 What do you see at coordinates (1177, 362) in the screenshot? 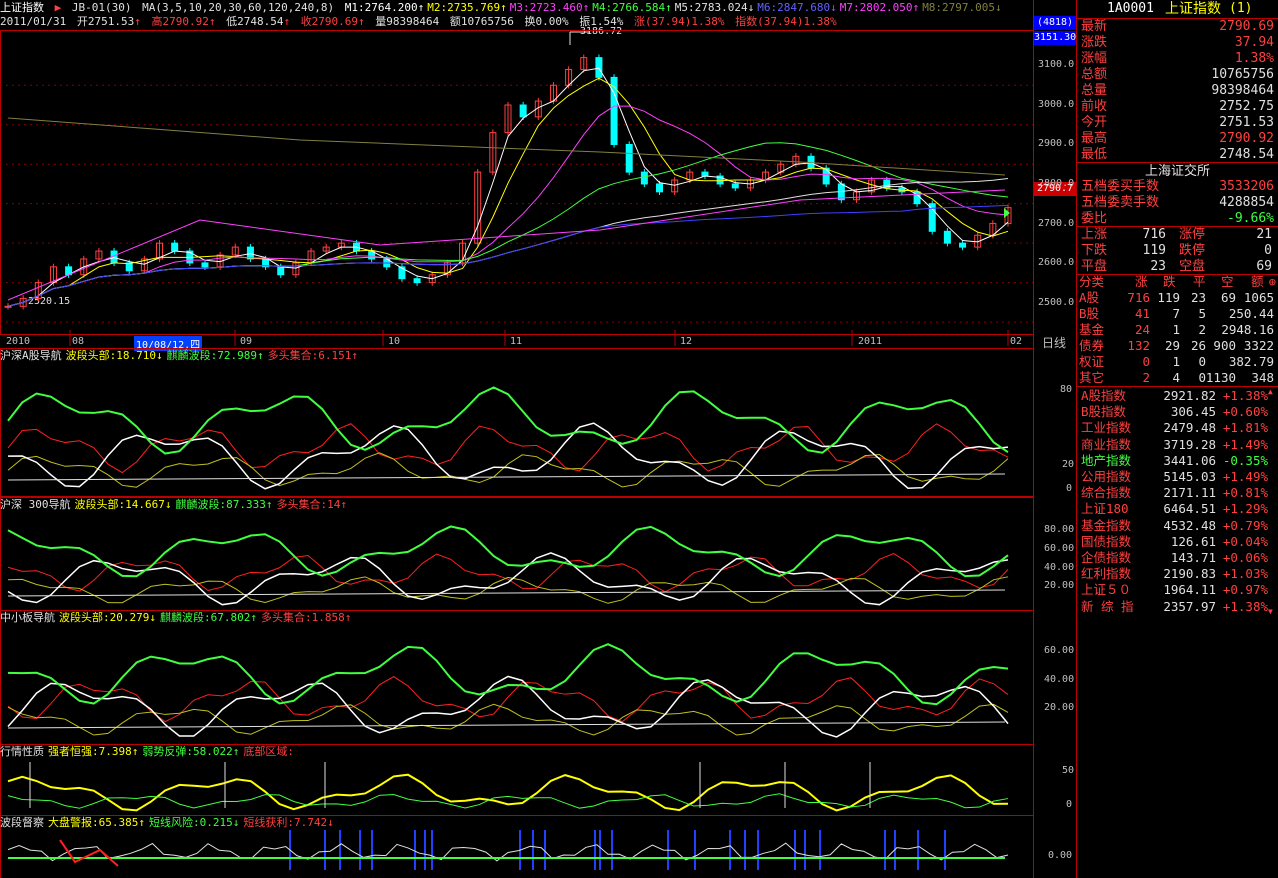
I see `category-row: 权证 0 1 0 382.79` at bounding box center [1177, 362].